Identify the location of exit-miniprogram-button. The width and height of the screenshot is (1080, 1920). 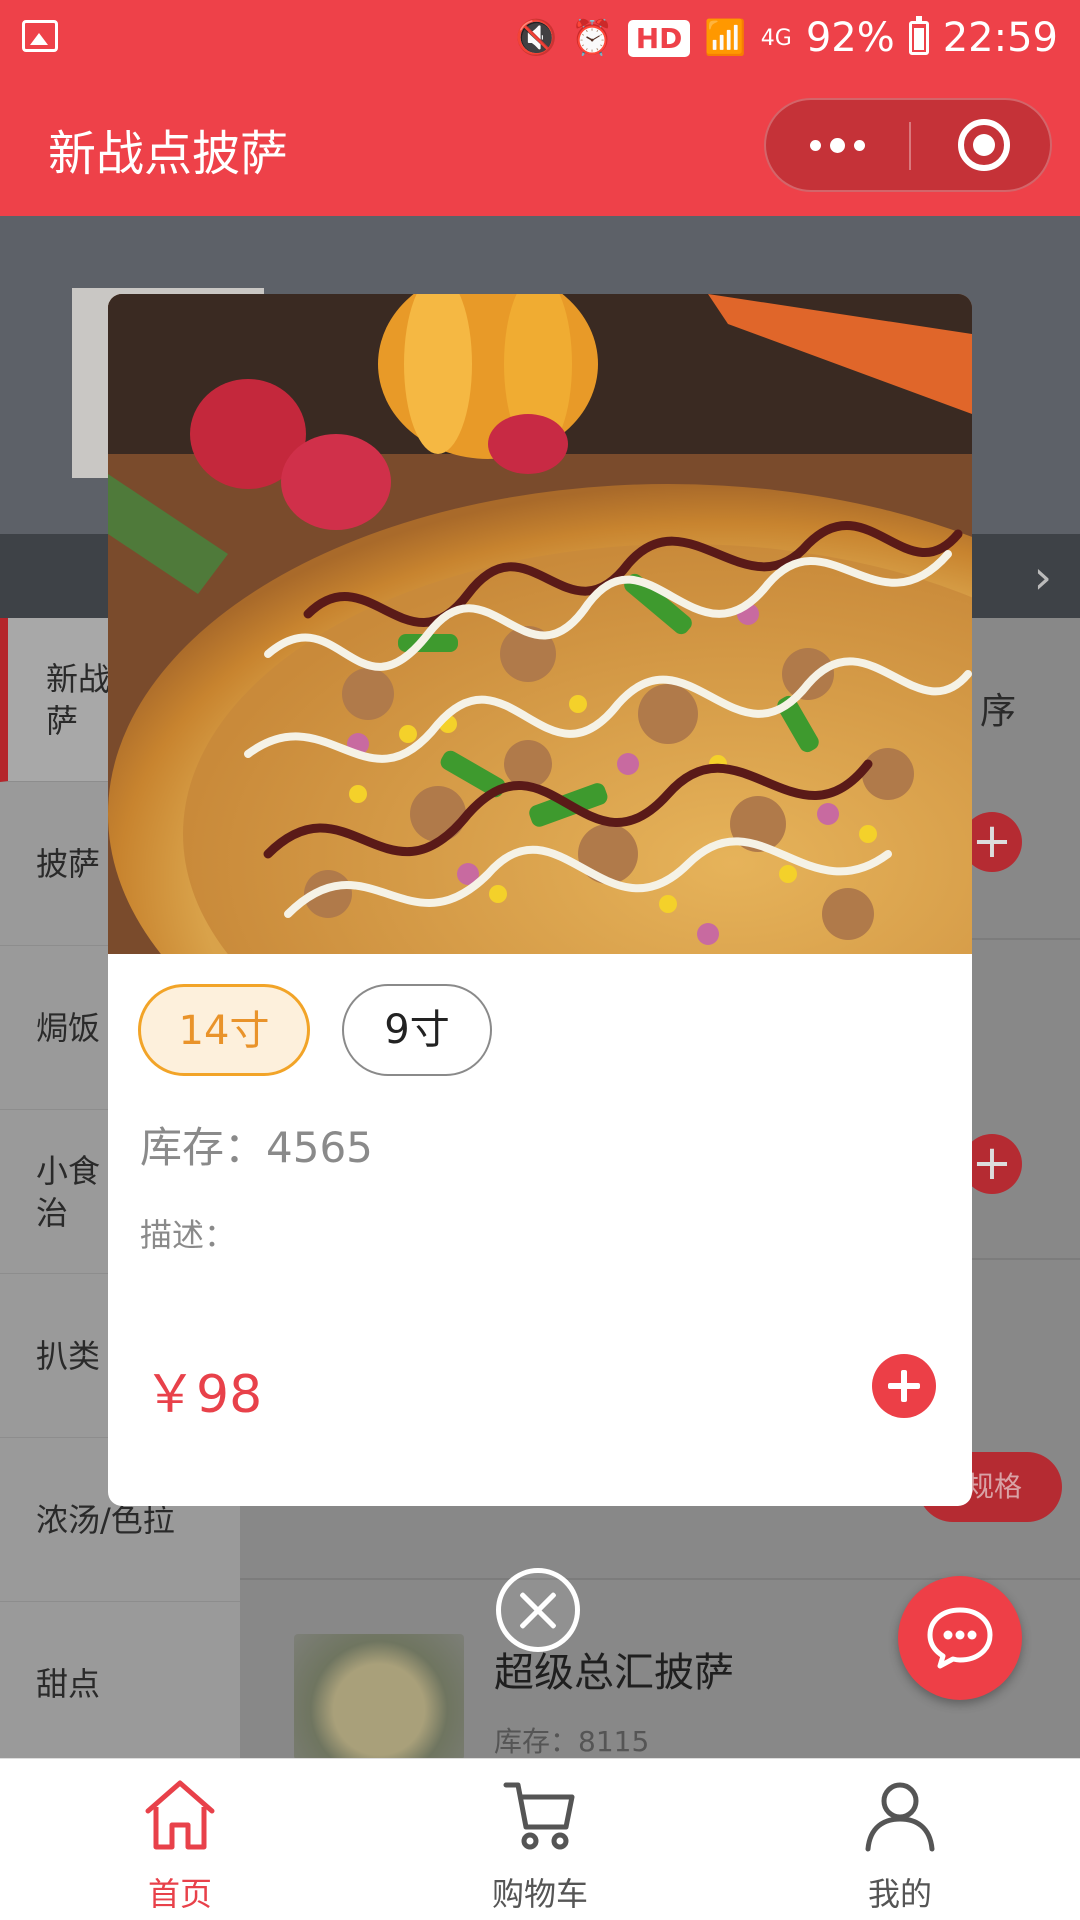
(984, 145).